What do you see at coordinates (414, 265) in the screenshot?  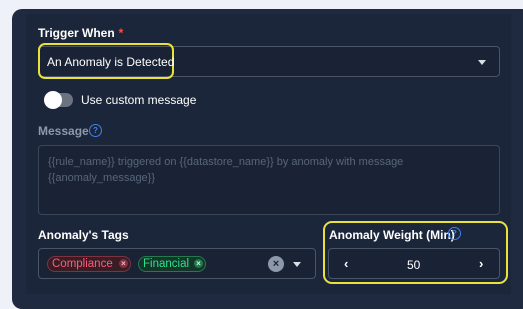 I see `weight-value: 50` at bounding box center [414, 265].